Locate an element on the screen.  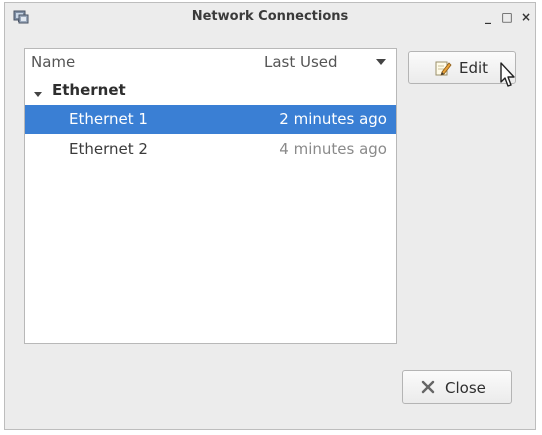
maximize-button: □ is located at coordinates (507, 17).